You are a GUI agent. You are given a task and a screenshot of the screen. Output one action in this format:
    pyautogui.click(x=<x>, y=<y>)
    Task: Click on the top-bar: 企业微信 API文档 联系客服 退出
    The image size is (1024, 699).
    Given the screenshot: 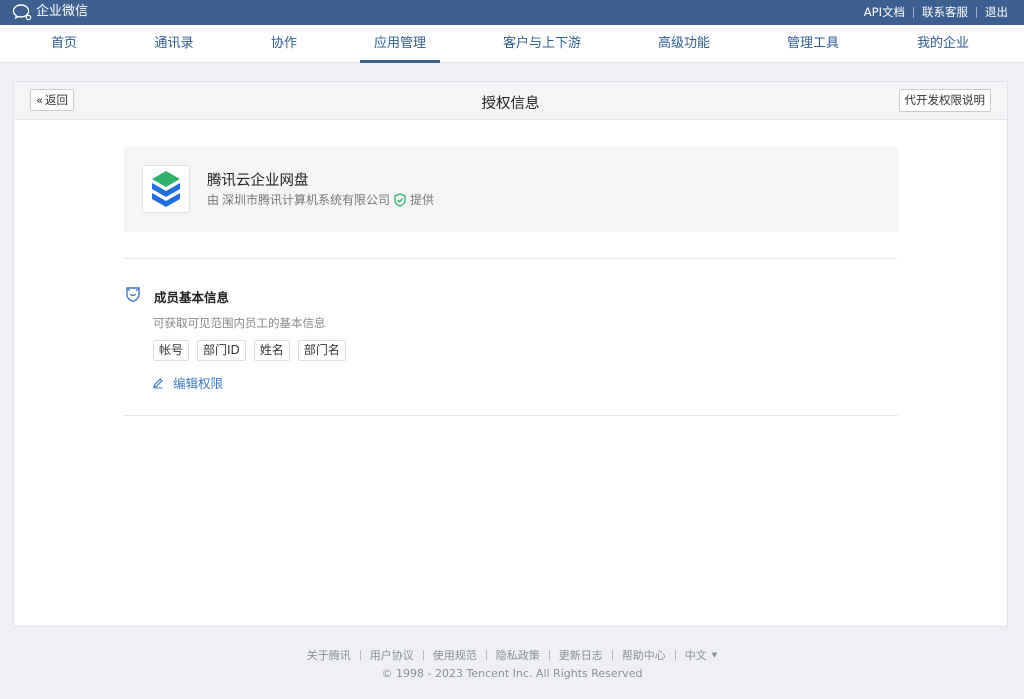 What is the action you would take?
    pyautogui.click(x=512, y=12)
    